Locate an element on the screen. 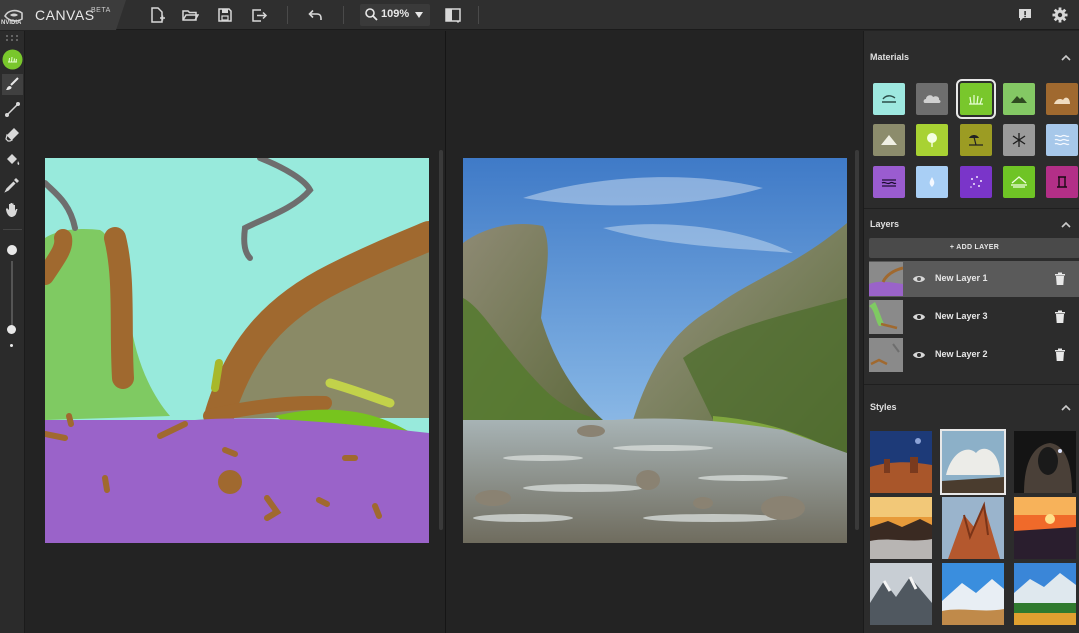 This screenshot has width=1079, height=633. save-icon is located at coordinates (225, 15).